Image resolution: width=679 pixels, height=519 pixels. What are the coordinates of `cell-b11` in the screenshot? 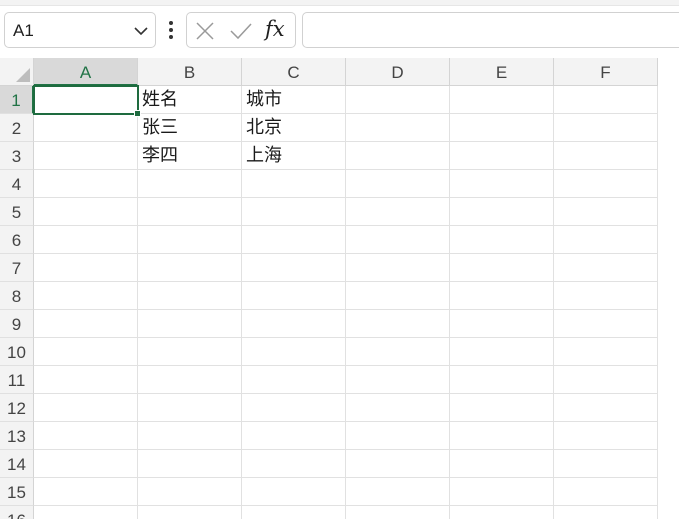 It's located at (190, 380).